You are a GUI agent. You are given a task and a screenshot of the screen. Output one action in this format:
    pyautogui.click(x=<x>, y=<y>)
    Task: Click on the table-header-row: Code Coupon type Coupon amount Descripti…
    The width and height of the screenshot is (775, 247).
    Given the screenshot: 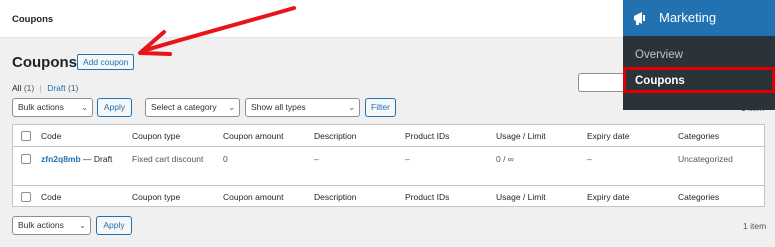 What is the action you would take?
    pyautogui.click(x=388, y=136)
    